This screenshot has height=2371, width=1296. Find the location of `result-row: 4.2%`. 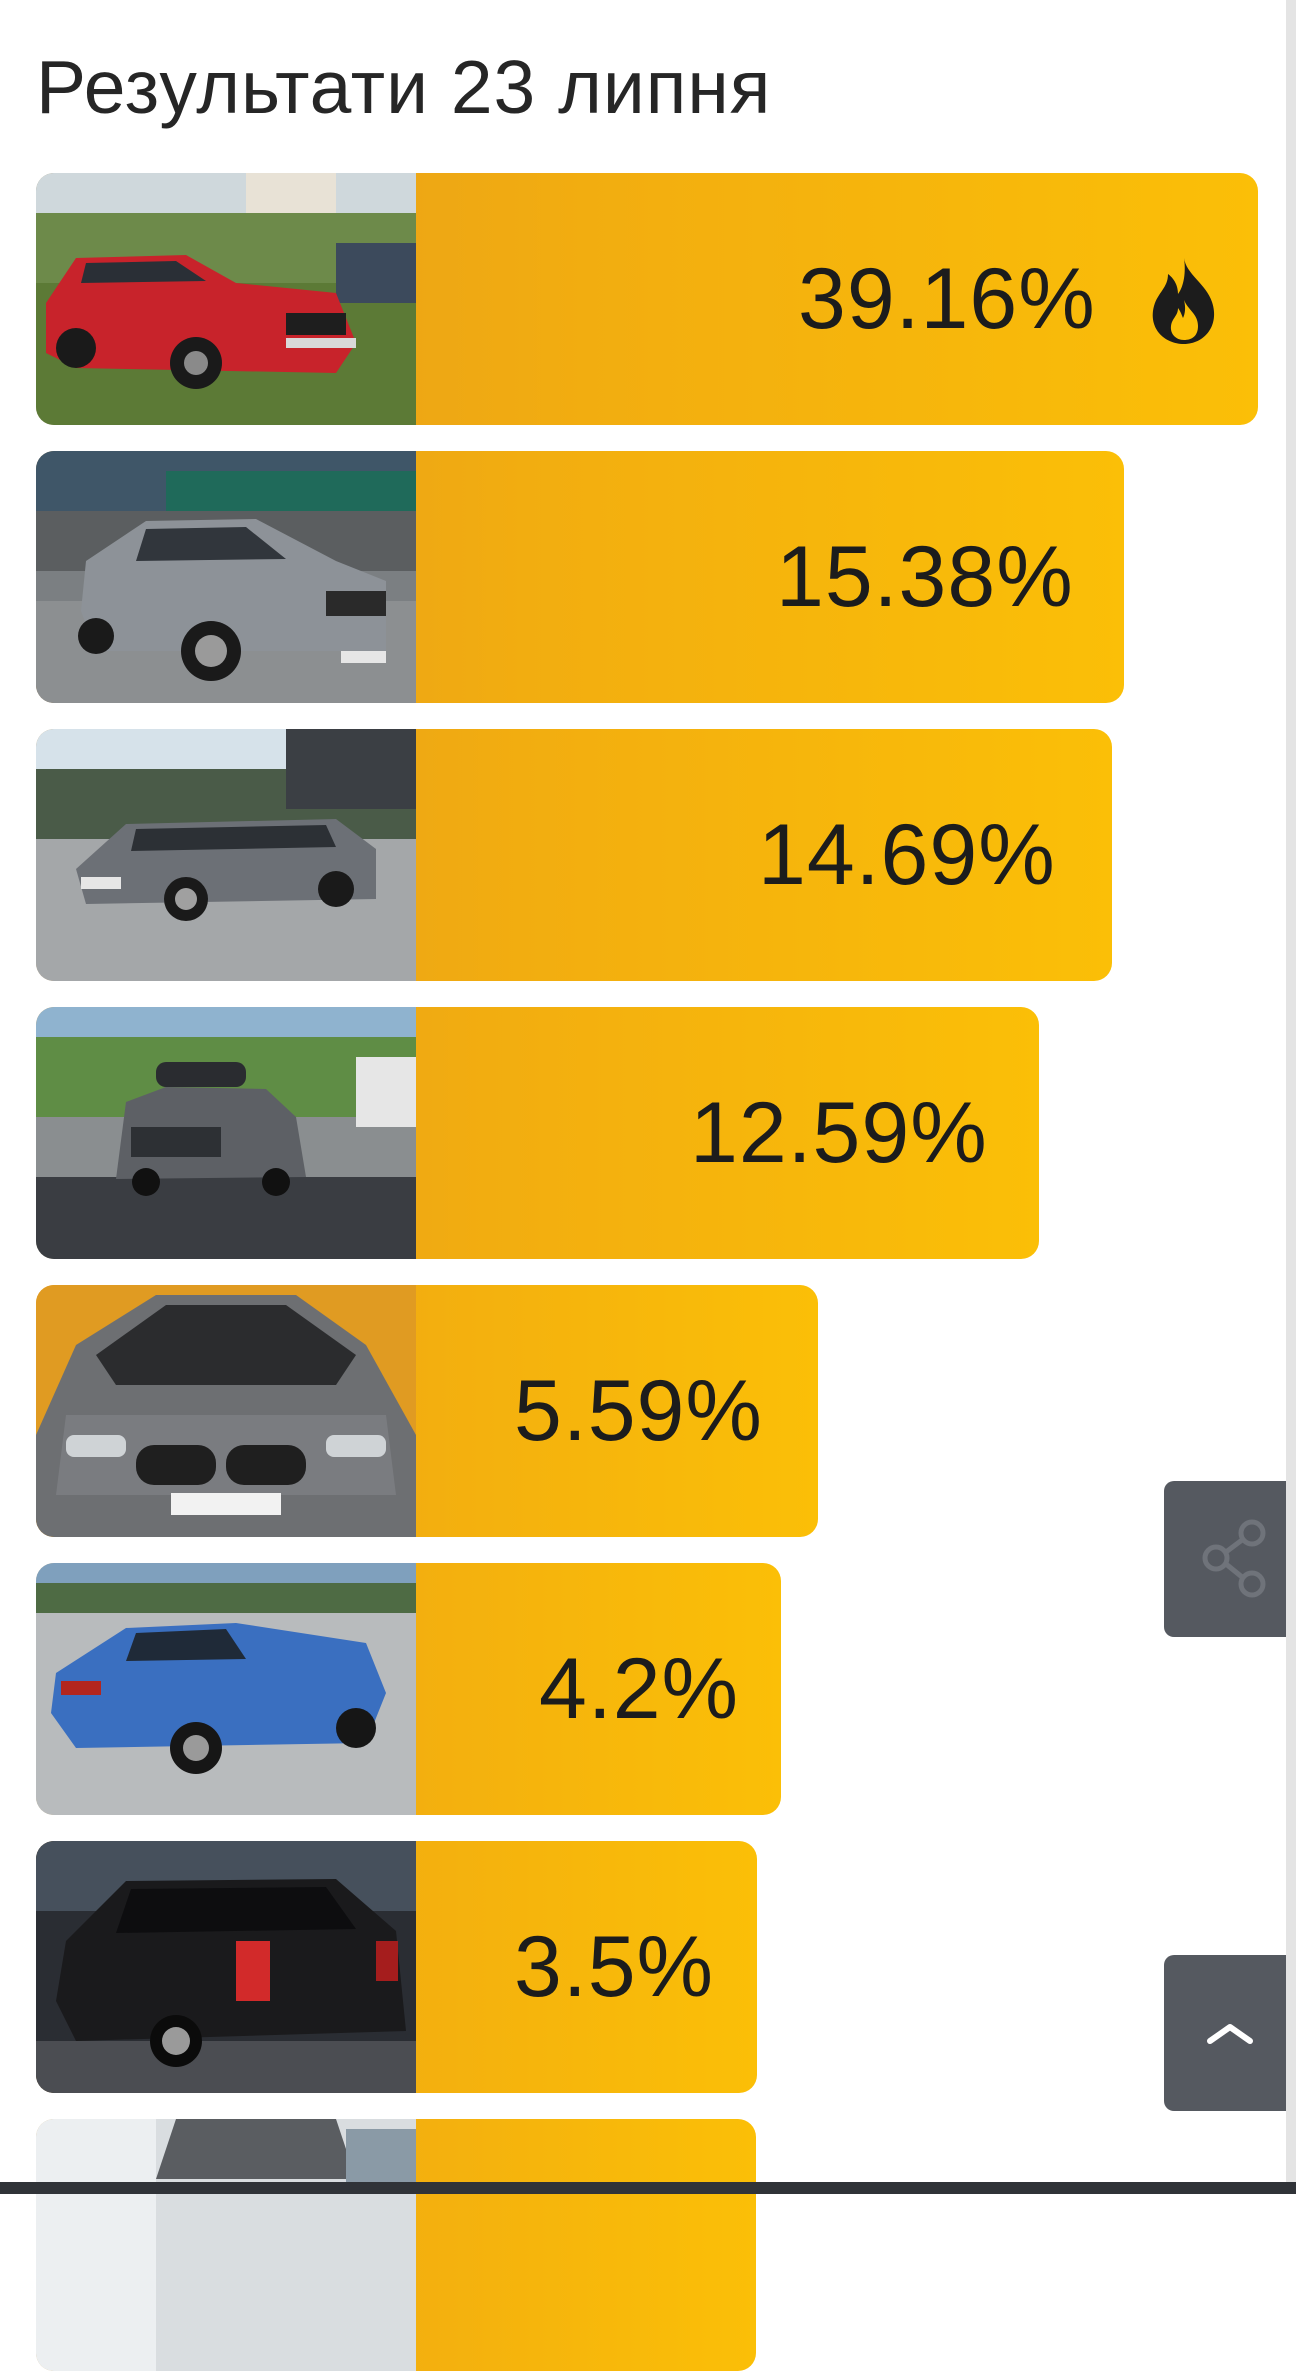

result-row: 4.2% is located at coordinates (408, 1689).